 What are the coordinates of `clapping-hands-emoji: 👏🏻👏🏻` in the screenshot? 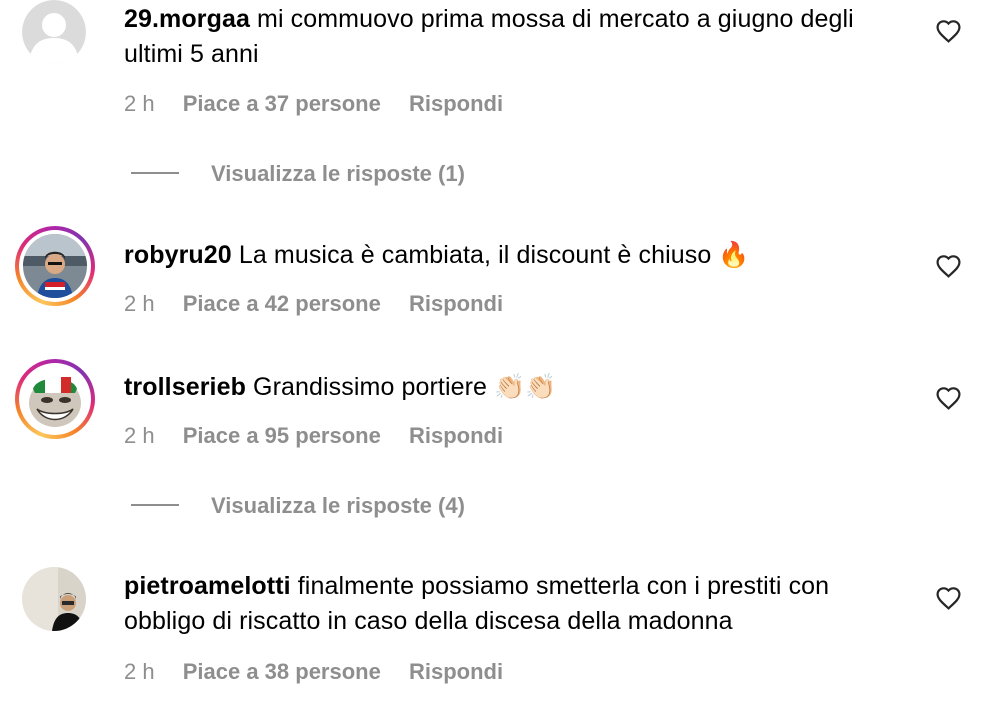 It's located at (525, 386).